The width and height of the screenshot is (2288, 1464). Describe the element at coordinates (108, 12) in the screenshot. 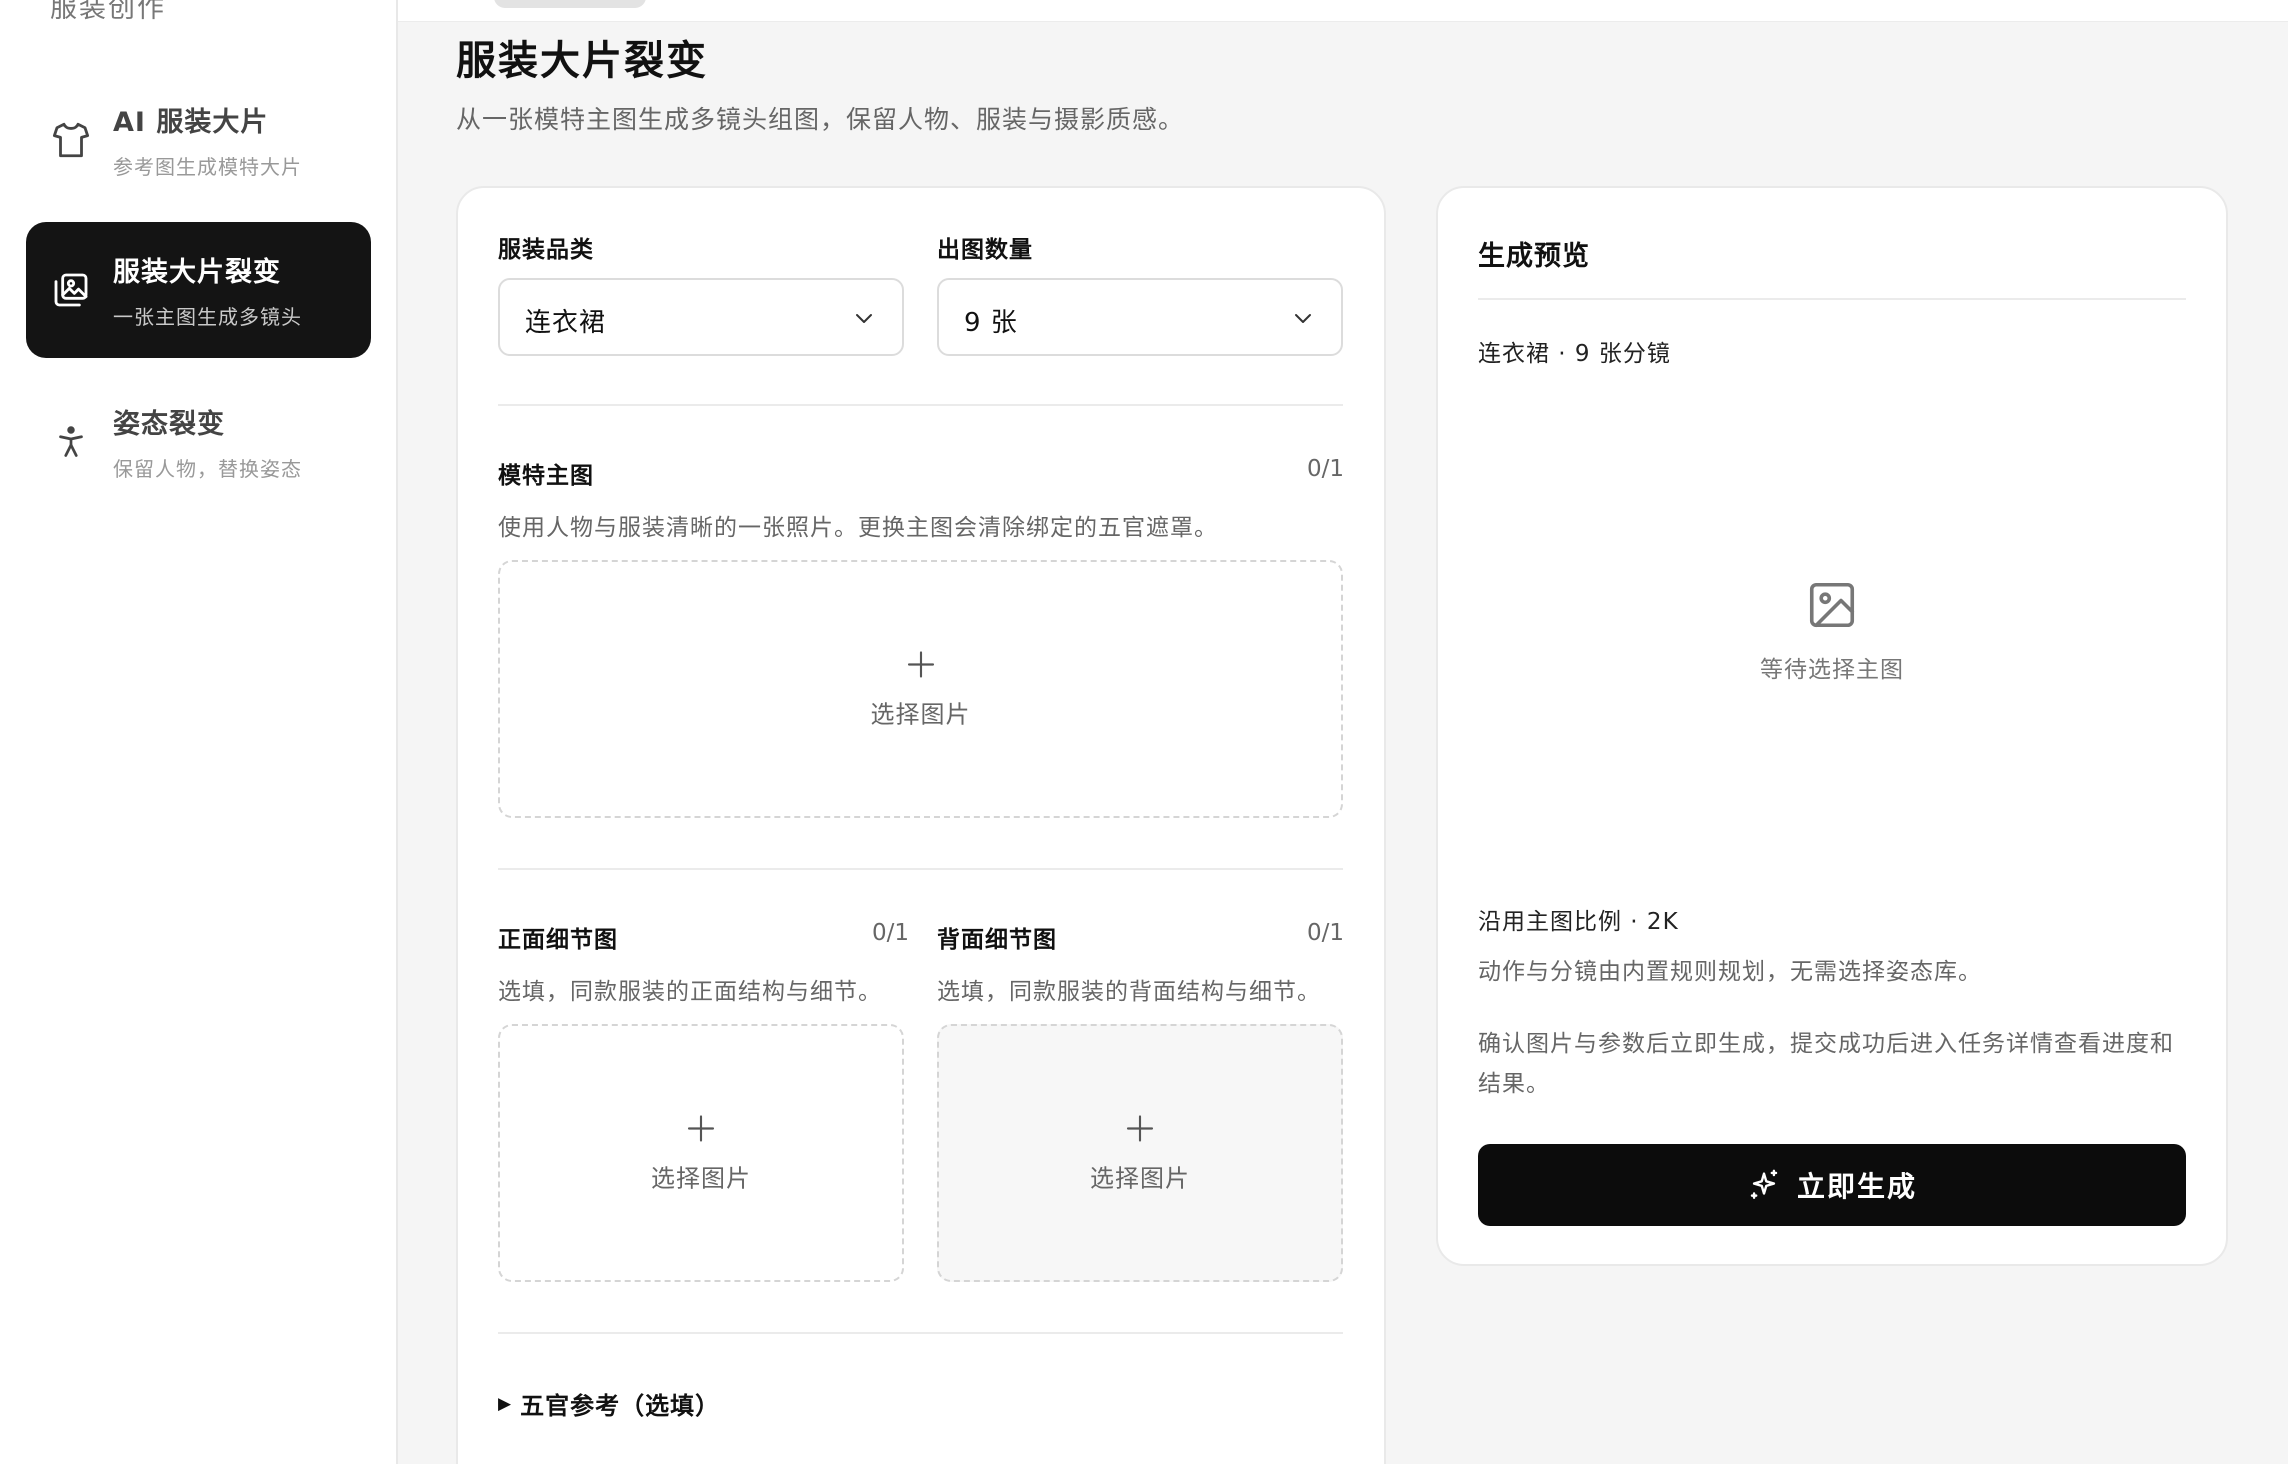

I see `sidebar-heading: 服装创作` at that location.